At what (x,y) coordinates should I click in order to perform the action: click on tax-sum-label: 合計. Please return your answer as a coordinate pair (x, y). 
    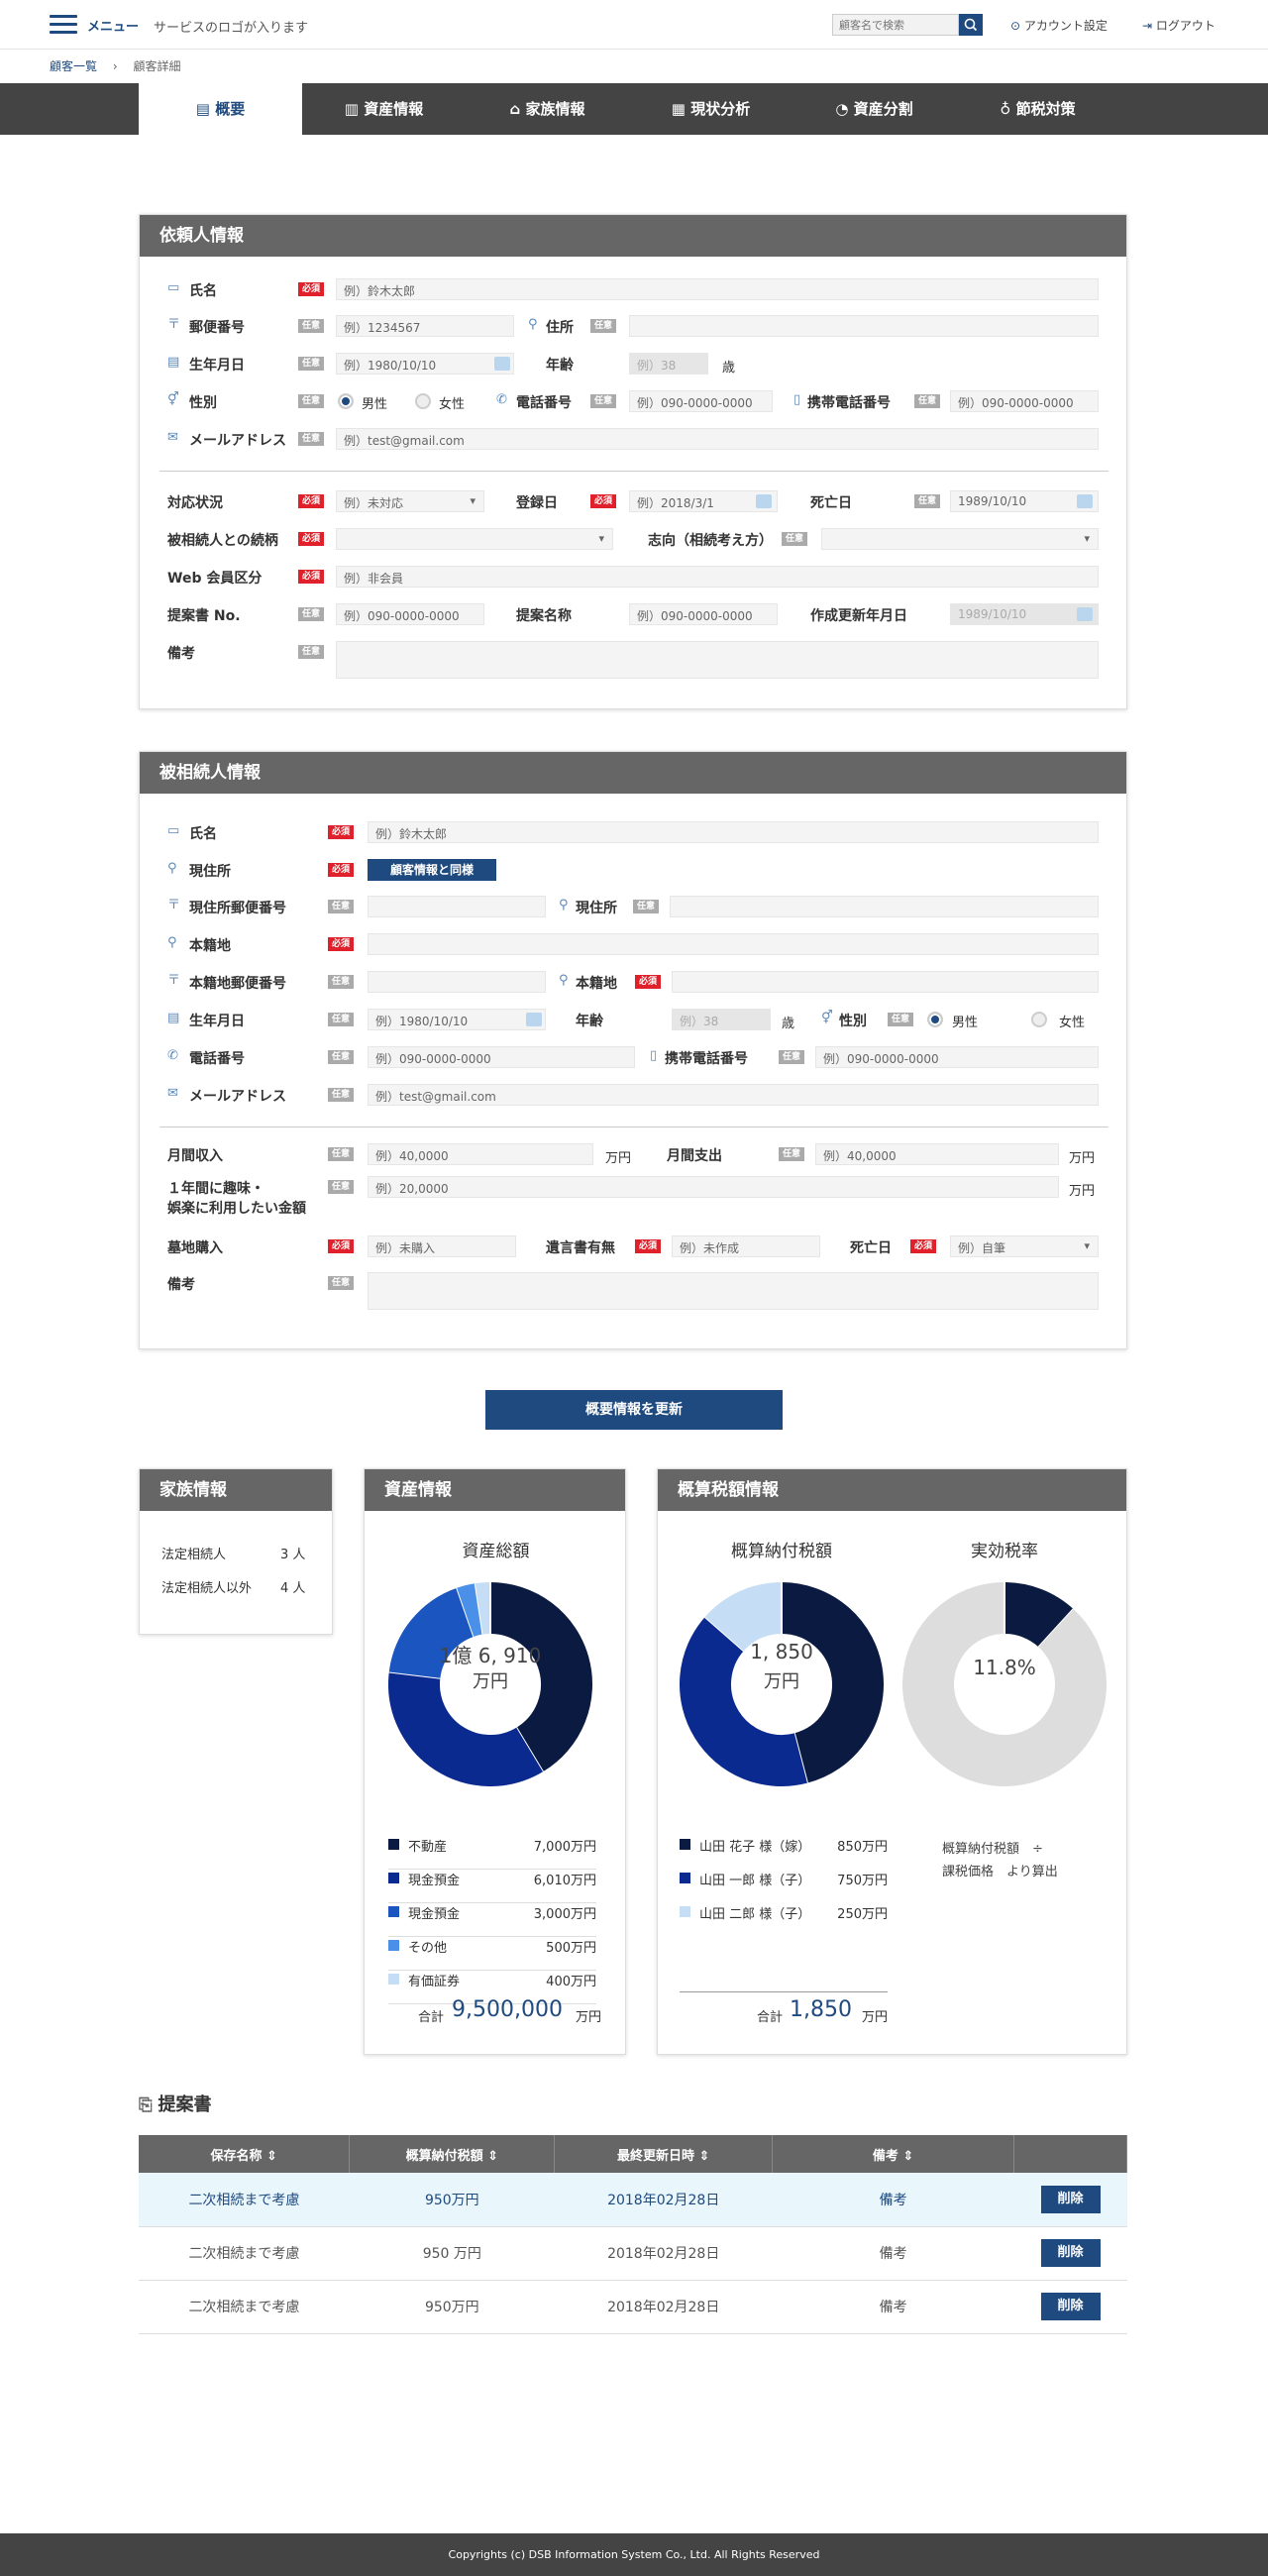
    Looking at the image, I should click on (770, 2017).